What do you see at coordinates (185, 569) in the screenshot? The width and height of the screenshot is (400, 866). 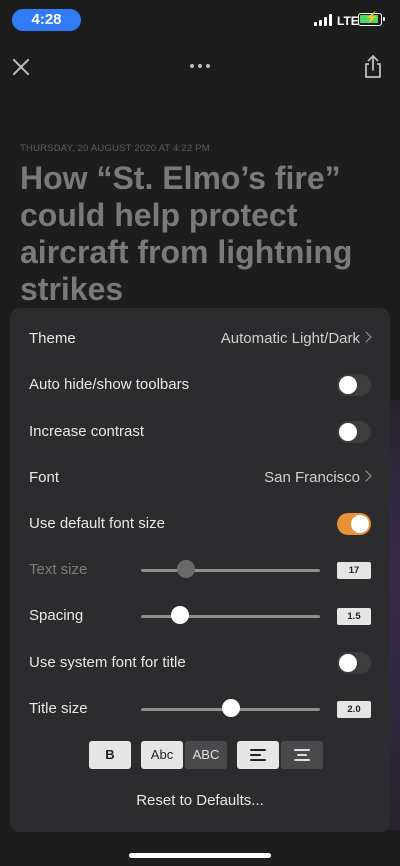 I see `text-size-slider-thumb` at bounding box center [185, 569].